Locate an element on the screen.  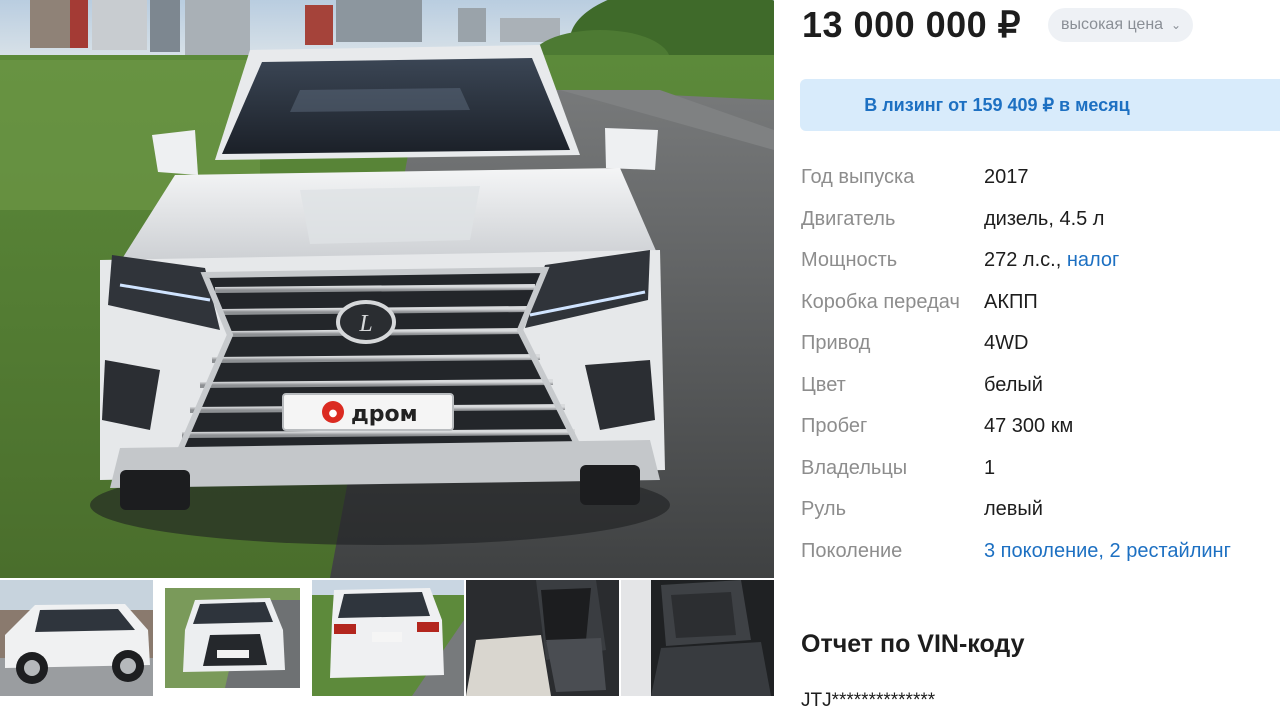
spec-label: Цвет is located at coordinates (823, 384).